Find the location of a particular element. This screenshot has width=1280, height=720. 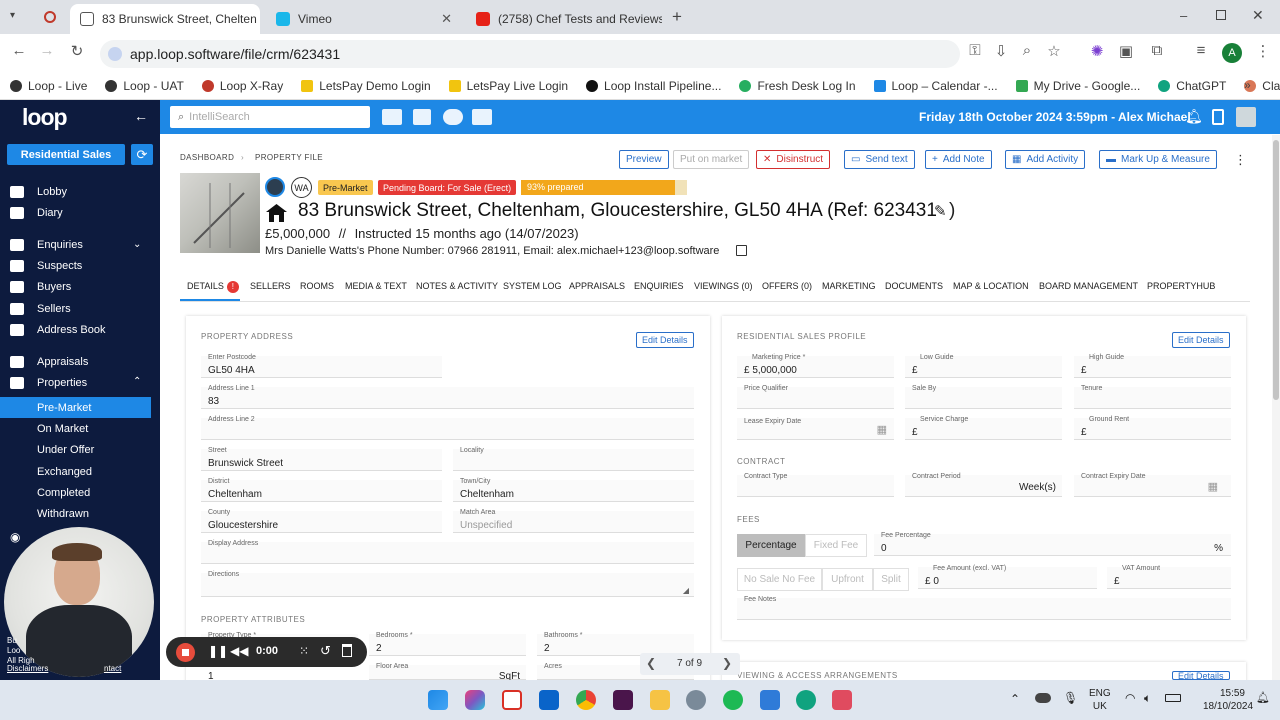

sidebar-sub-completed: Completed is located at coordinates (63, 493).